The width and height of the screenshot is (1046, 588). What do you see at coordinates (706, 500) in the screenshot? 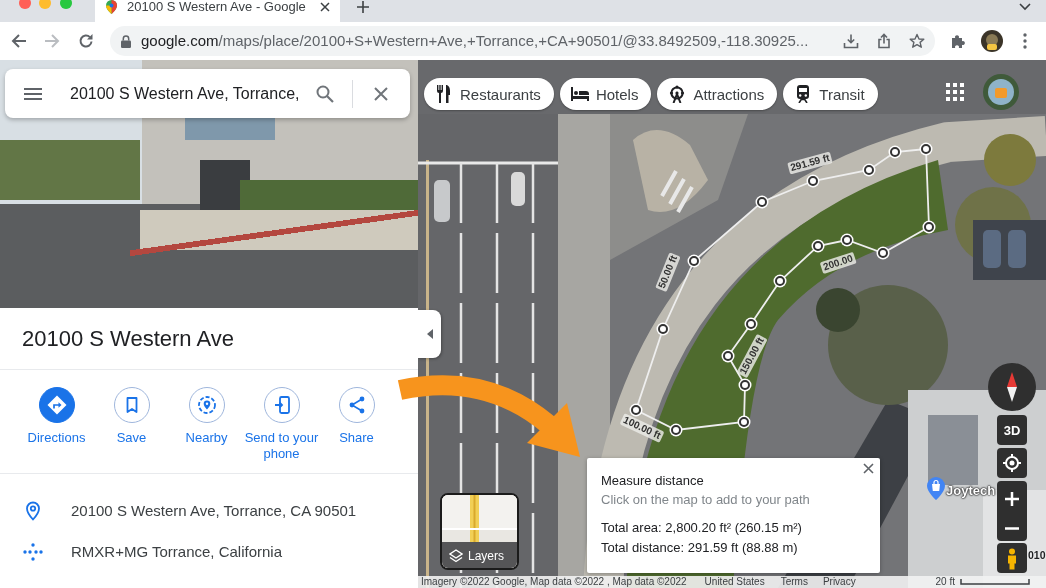
I see `measure-hint: Click on the map to add to your path` at bounding box center [706, 500].